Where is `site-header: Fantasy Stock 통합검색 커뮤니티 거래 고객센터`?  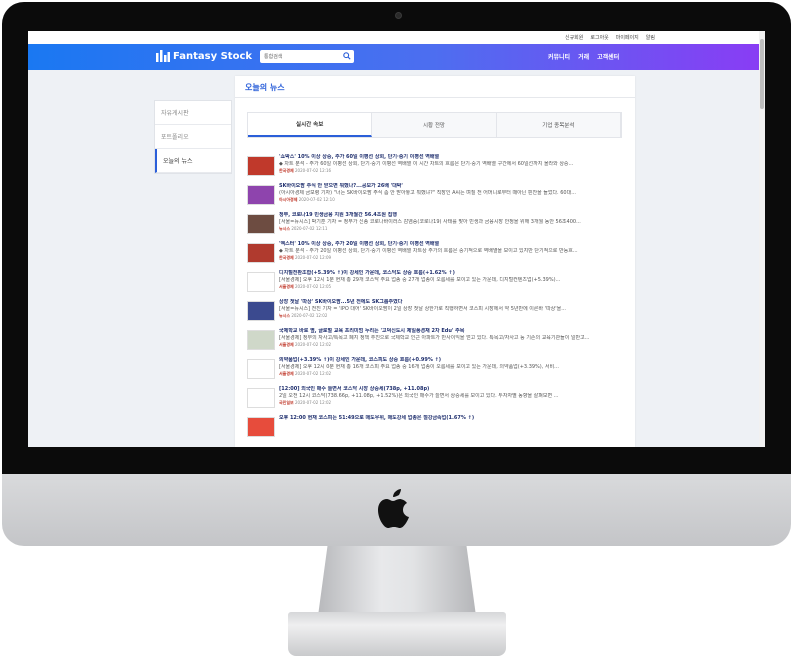
site-header: Fantasy Stock 통합검색 커뮤니티 거래 고객센터 is located at coordinates (396, 57).